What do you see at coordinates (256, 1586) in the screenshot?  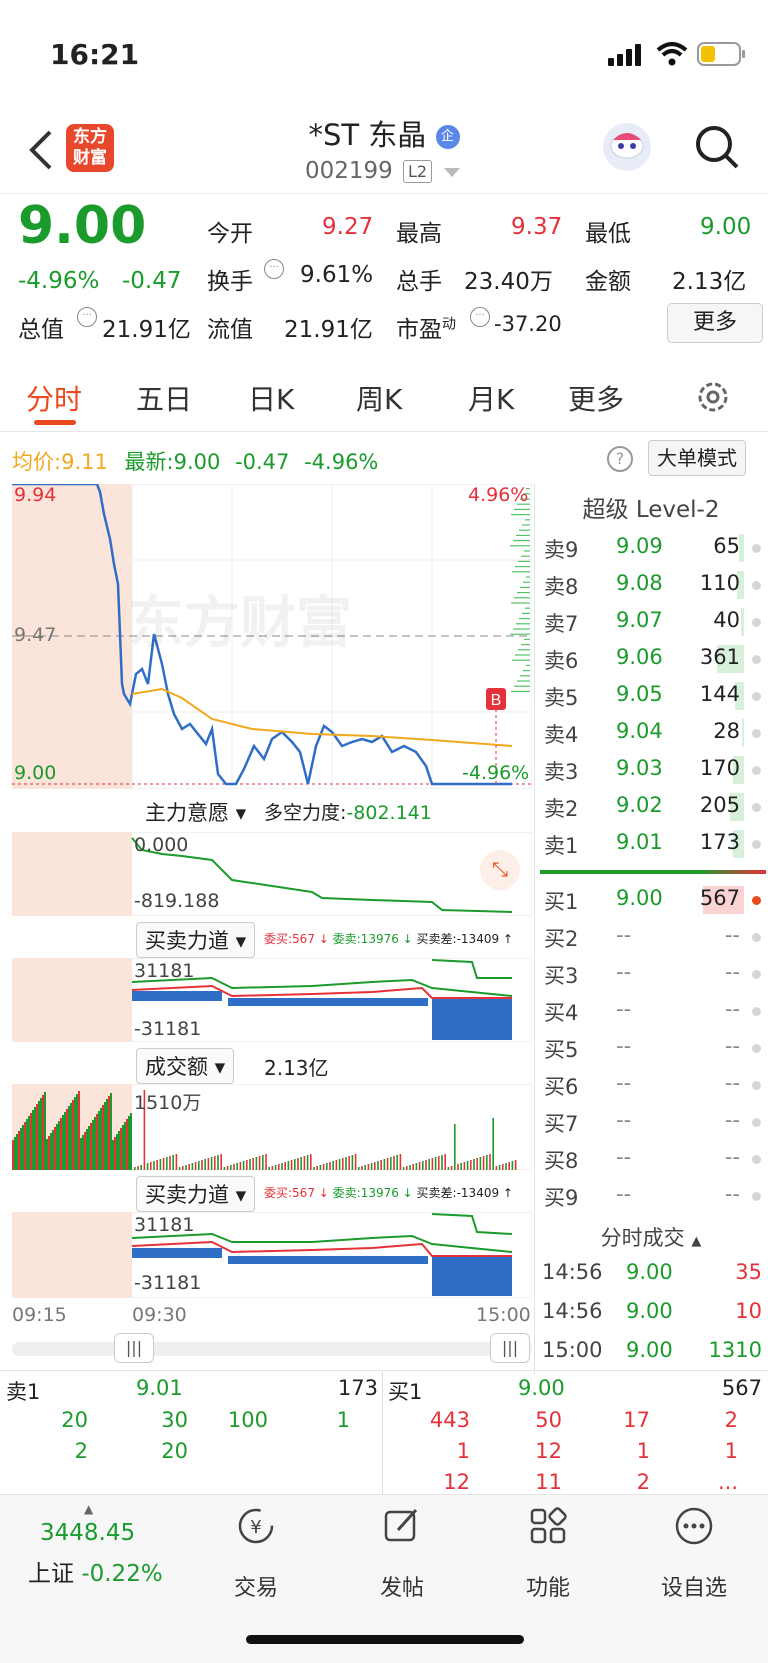 I see `nav-trade: 交易` at bounding box center [256, 1586].